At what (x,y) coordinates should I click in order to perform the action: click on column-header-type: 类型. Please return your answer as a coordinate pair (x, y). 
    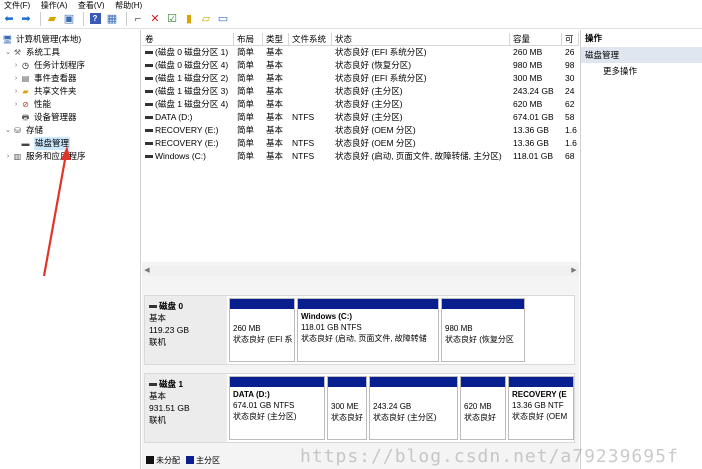
    Looking at the image, I should click on (276, 39).